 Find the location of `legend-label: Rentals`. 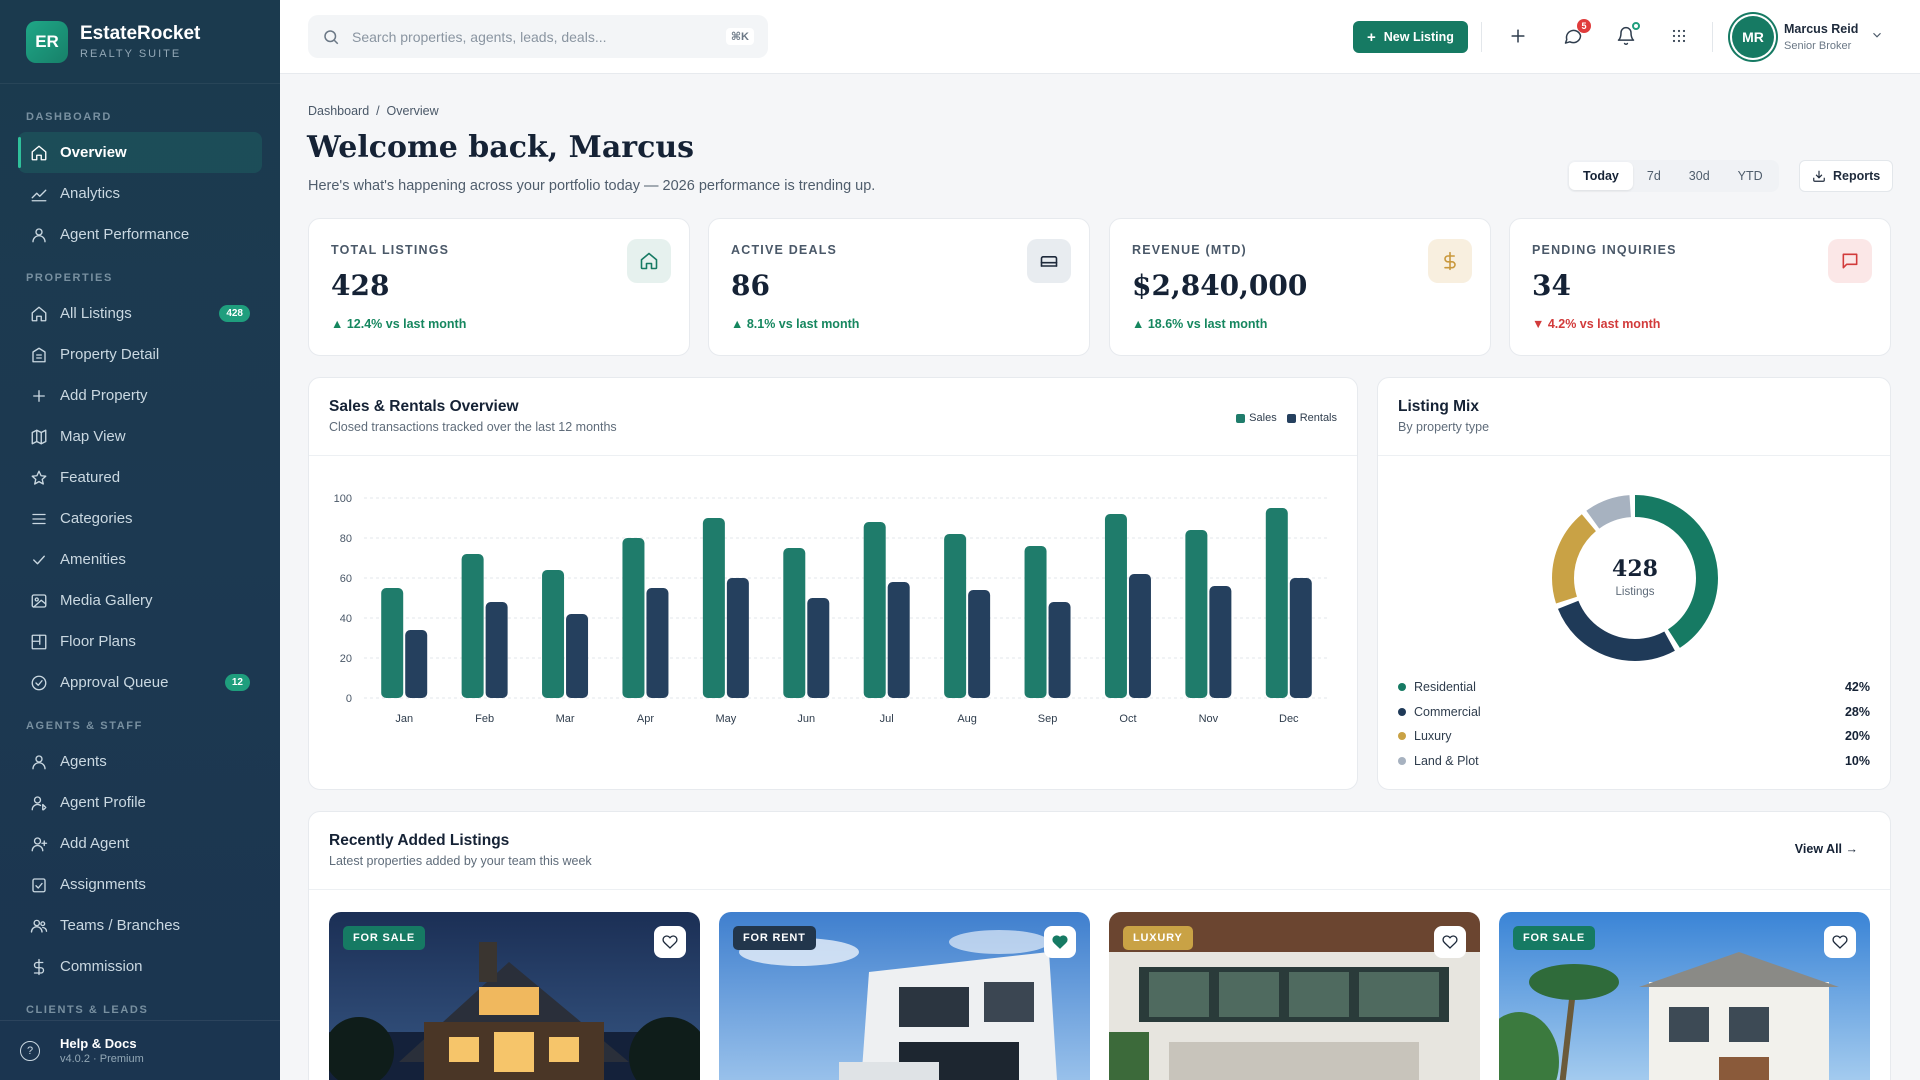

legend-label: Rentals is located at coordinates (1318, 418).